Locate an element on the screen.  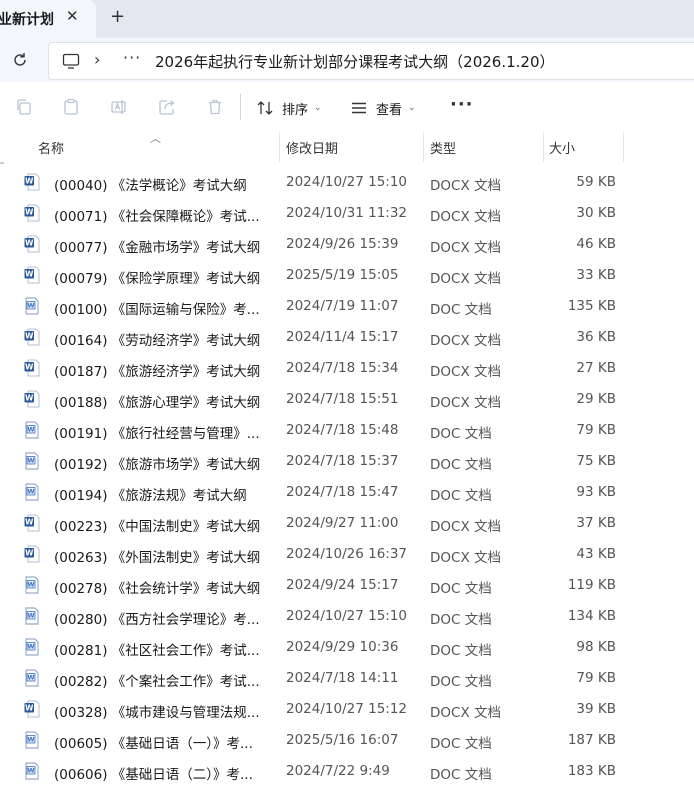
share-icon is located at coordinates (167, 107).